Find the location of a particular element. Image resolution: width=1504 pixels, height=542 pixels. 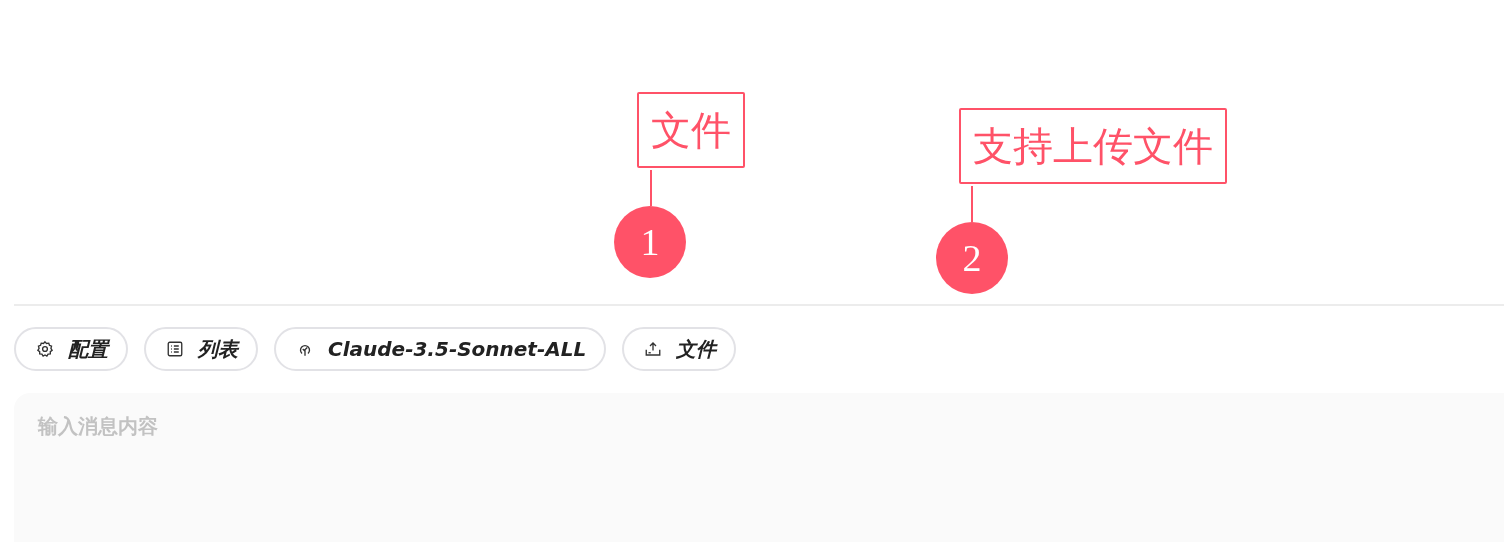

number-badge: 2 is located at coordinates (972, 258).